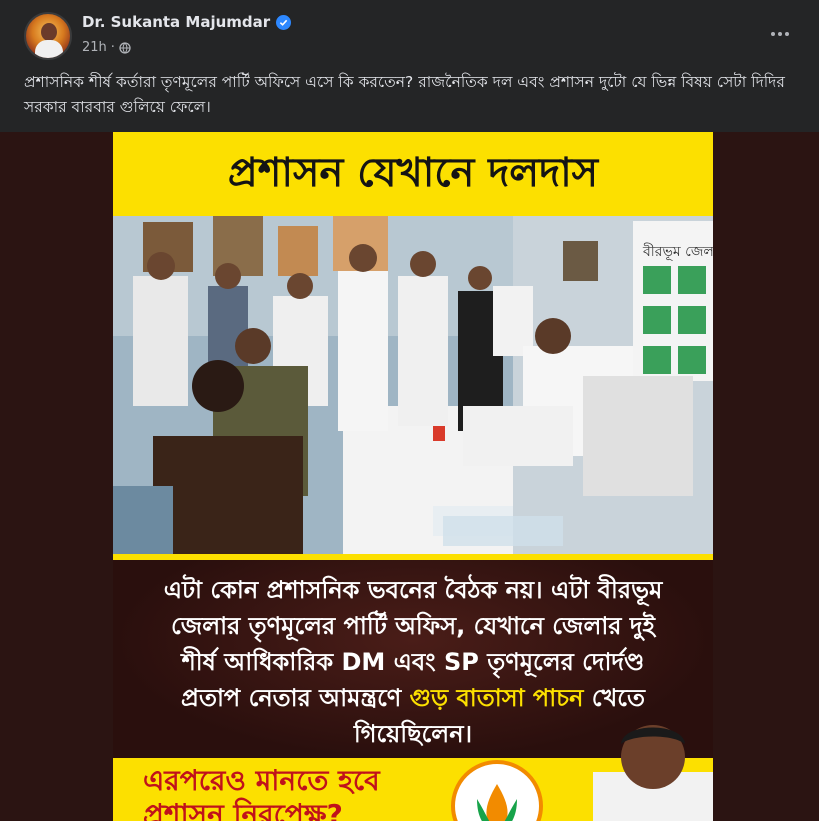  I want to click on poster-footer-text: এরপরেও মানতে হবে প্রশাসন নিরপেক্ষ?, so click(261, 792).